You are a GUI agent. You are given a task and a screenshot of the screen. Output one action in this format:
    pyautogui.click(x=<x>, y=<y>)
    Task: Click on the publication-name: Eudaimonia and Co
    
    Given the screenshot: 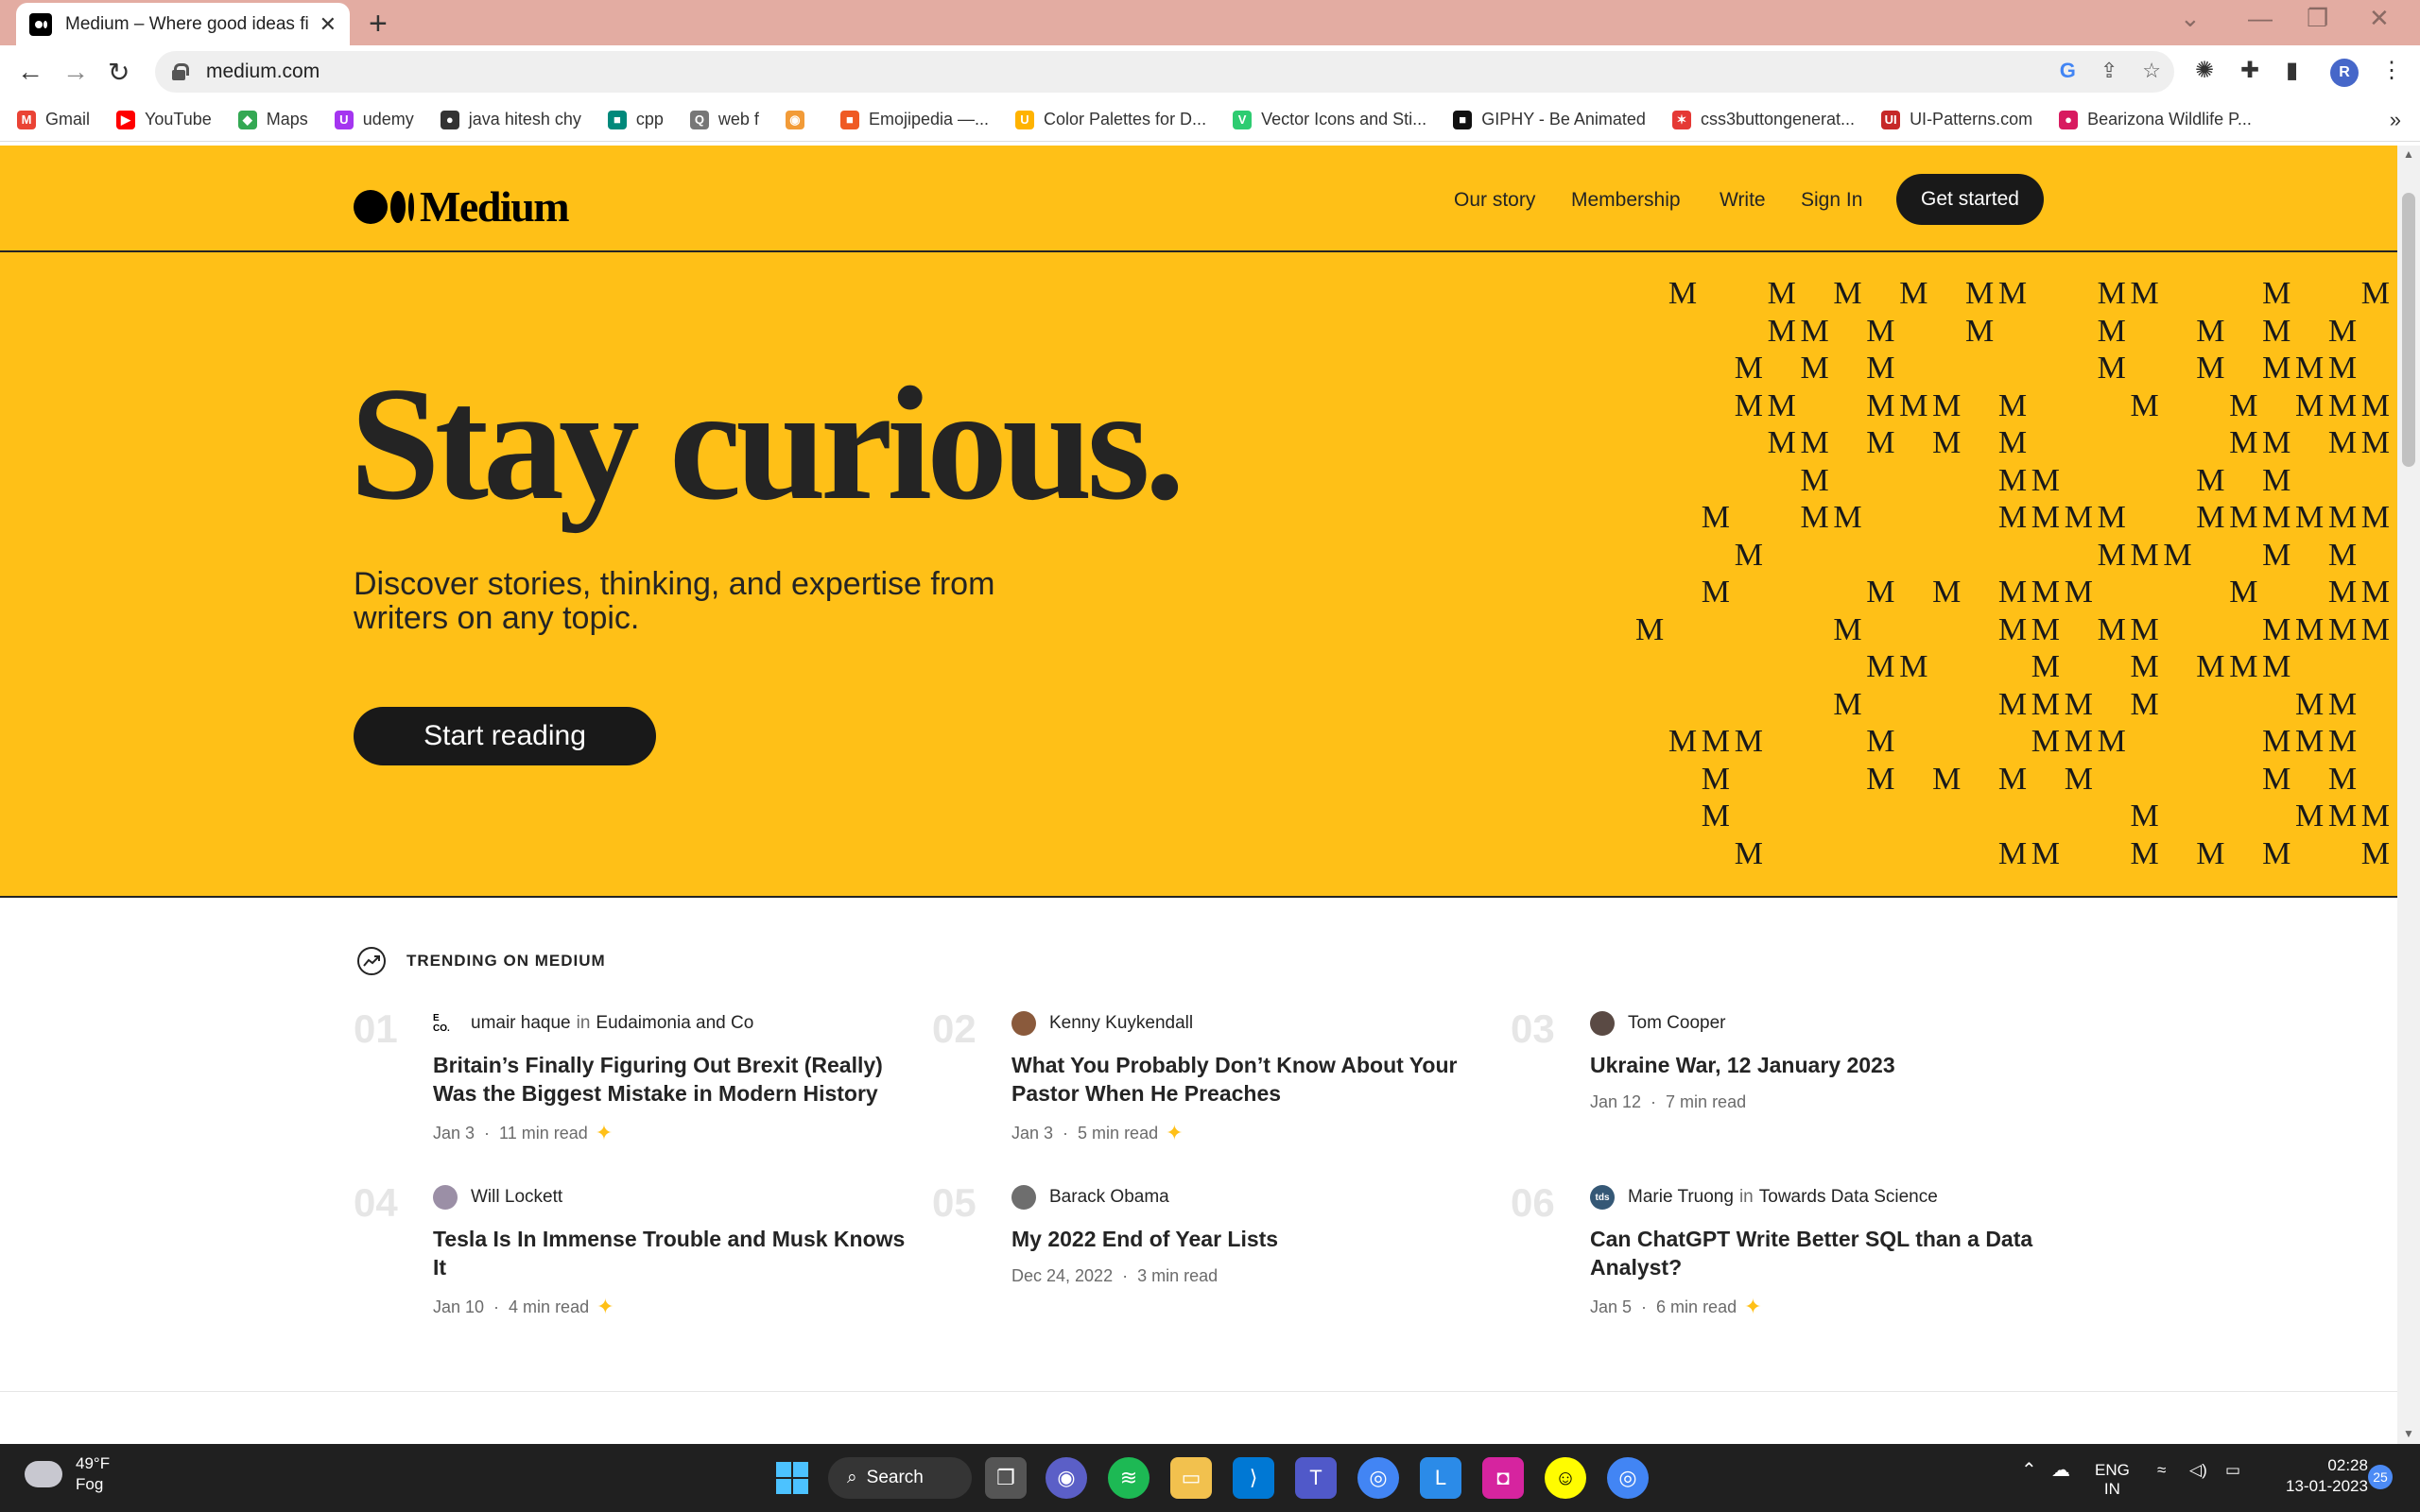 What is the action you would take?
    pyautogui.click(x=674, y=1023)
    